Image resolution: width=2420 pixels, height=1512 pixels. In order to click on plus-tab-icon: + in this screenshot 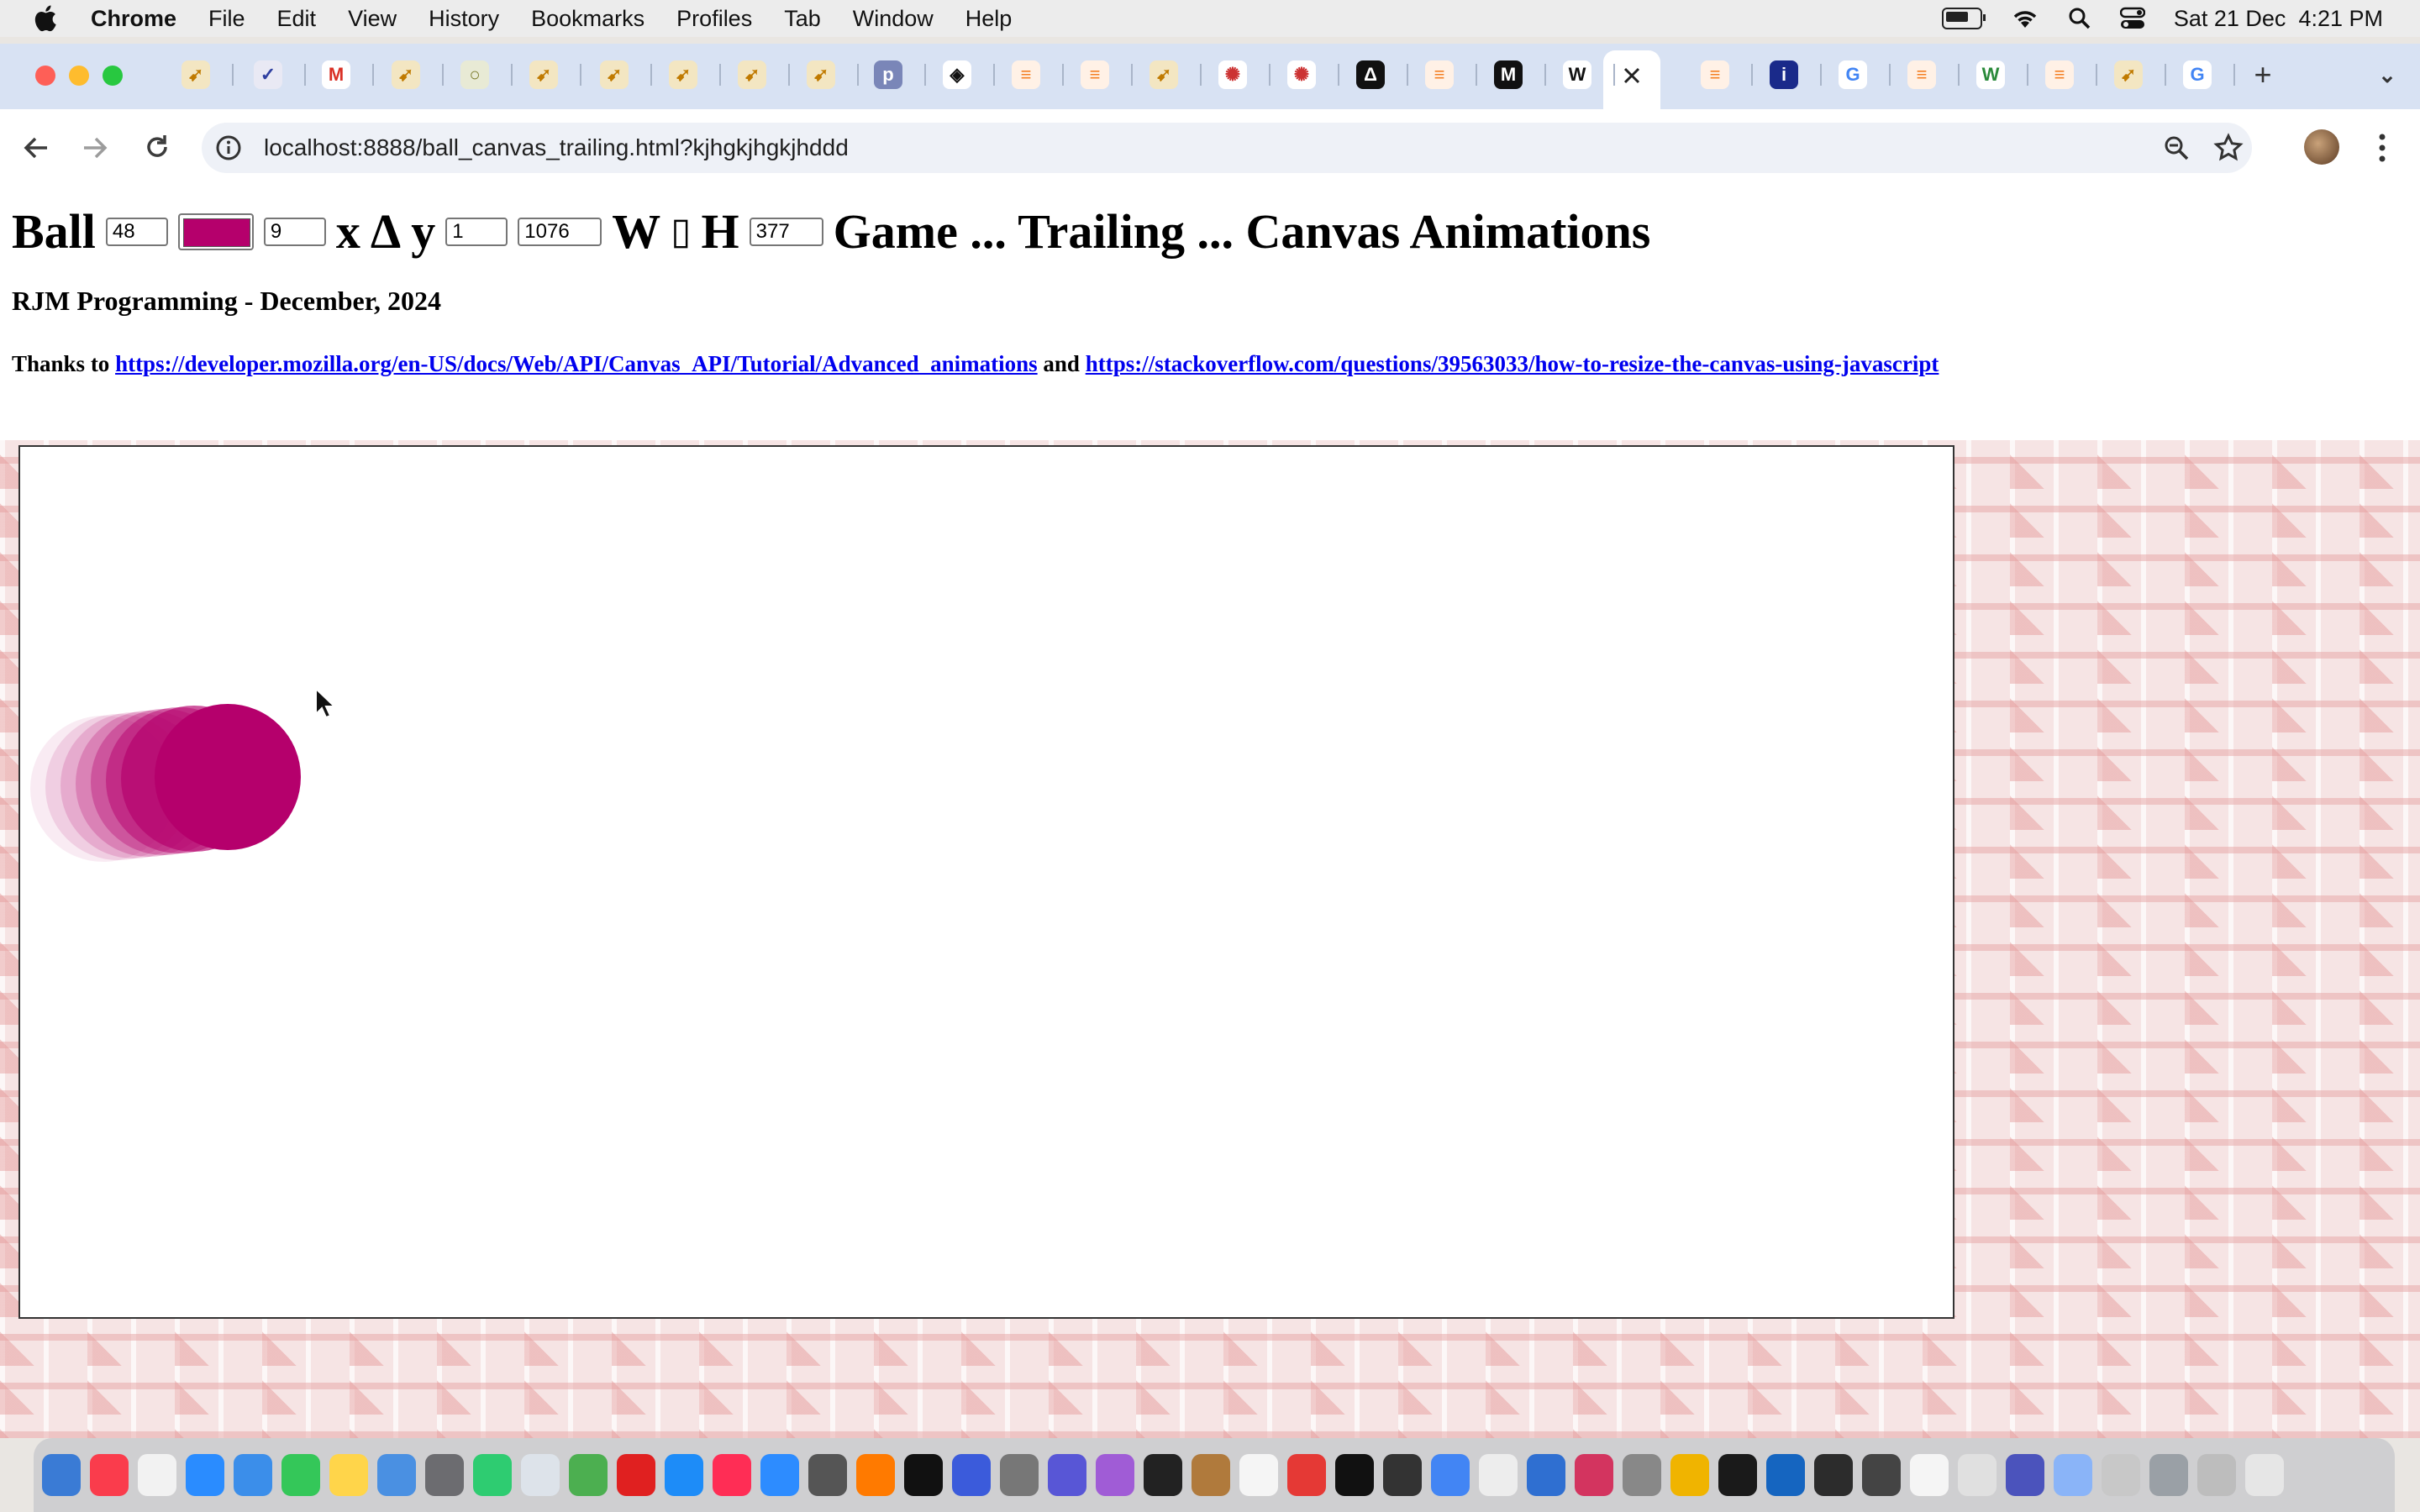, I will do `click(2263, 74)`.